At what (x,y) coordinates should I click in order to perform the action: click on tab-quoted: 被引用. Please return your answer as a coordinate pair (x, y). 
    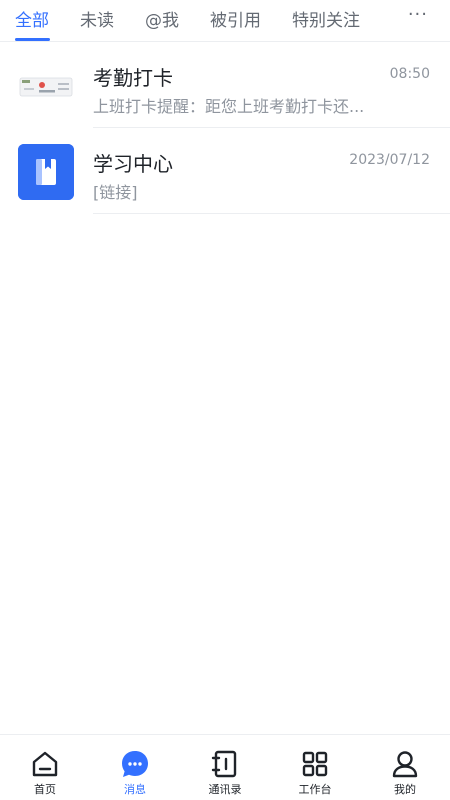
    Looking at the image, I should click on (235, 18).